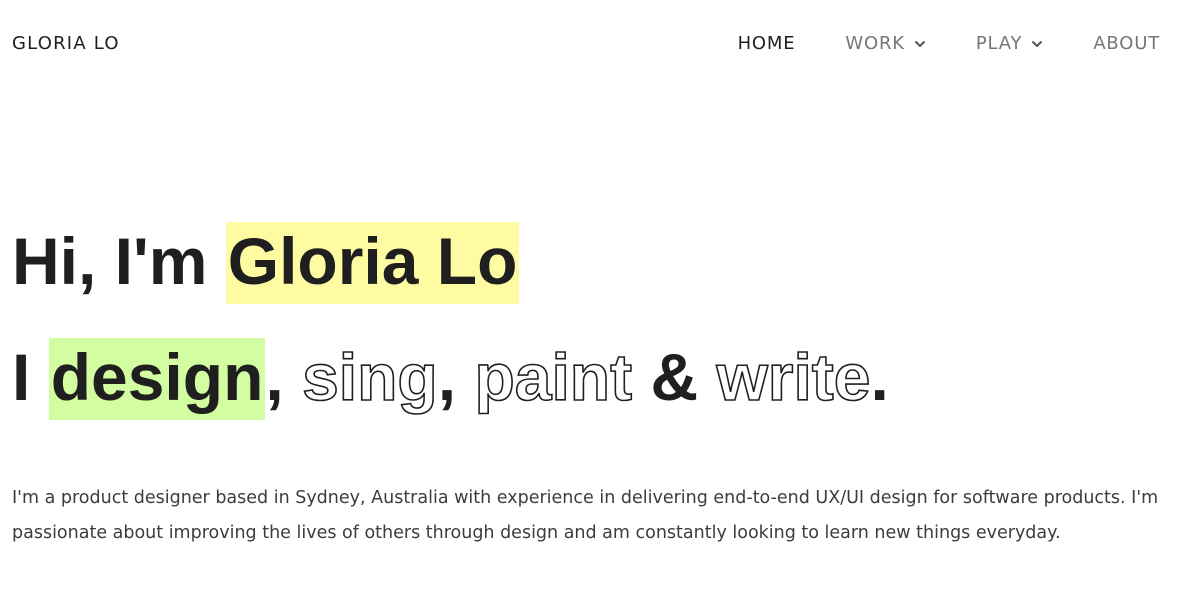 The width and height of the screenshot is (1203, 602). I want to click on tagline-prefix: I, so click(30, 377).